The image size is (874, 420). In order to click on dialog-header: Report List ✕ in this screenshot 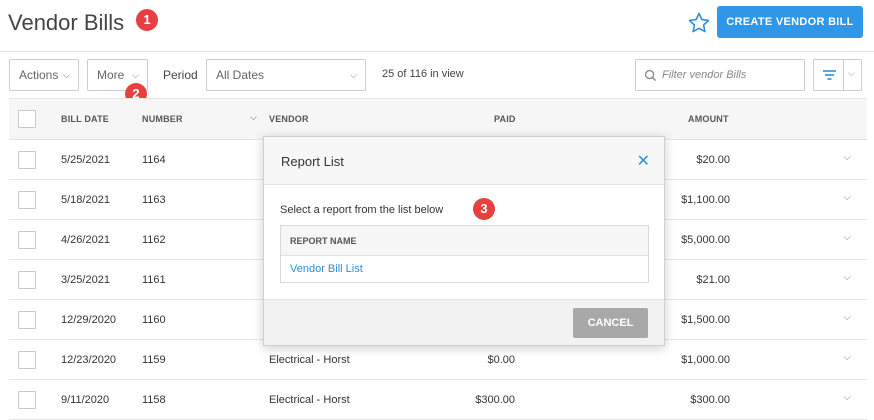, I will do `click(464, 161)`.